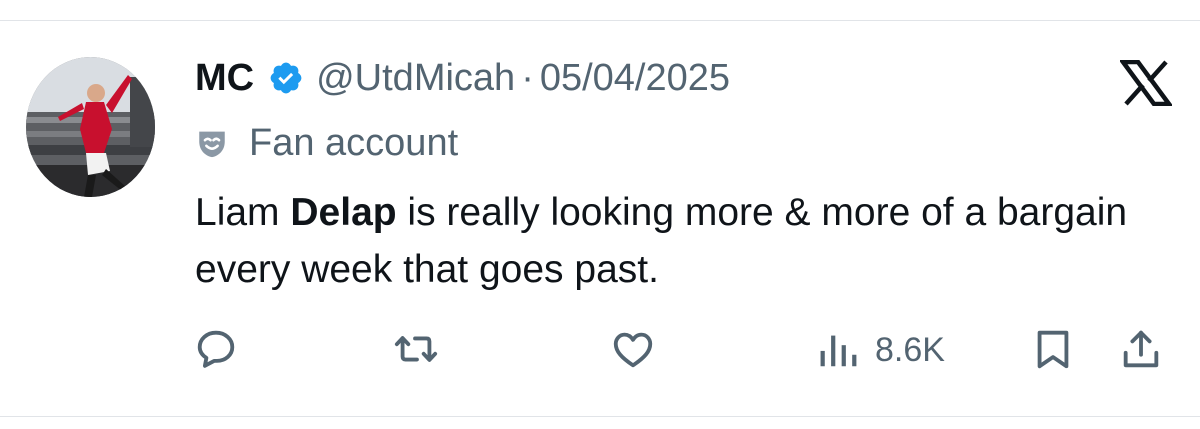  Describe the element at coordinates (1146, 83) in the screenshot. I see `x-logo-icon` at that location.